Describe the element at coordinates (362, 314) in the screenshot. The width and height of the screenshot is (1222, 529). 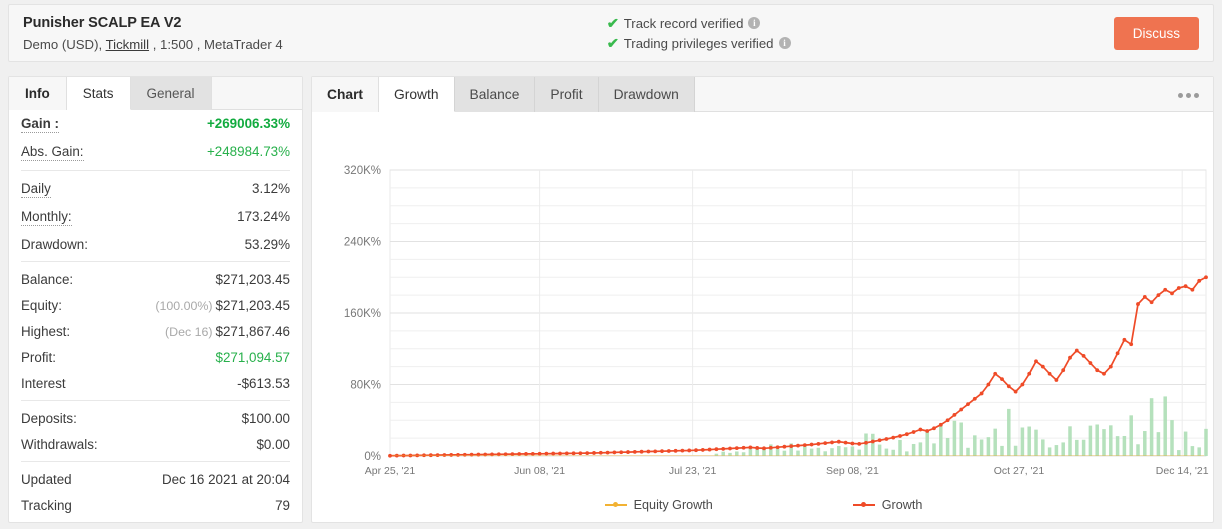
I see `chart-yaxis-labels: 0% 80K% 160K% 240K% 320K%` at that location.